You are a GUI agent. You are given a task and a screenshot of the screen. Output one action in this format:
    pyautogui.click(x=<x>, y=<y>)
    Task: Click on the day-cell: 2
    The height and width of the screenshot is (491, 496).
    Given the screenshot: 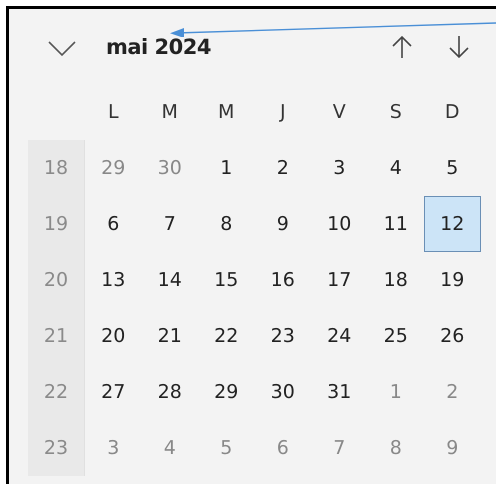 What is the action you would take?
    pyautogui.click(x=282, y=168)
    